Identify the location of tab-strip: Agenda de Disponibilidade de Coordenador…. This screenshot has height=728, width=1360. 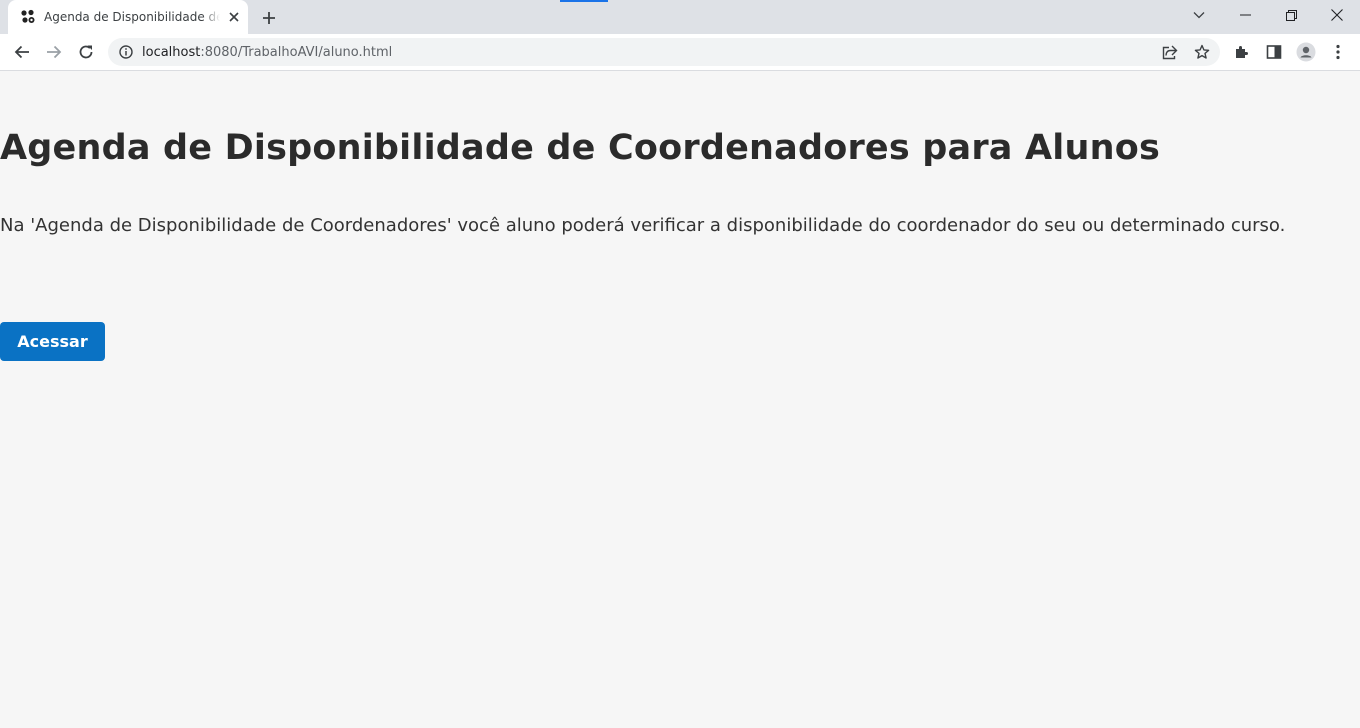
(680, 17).